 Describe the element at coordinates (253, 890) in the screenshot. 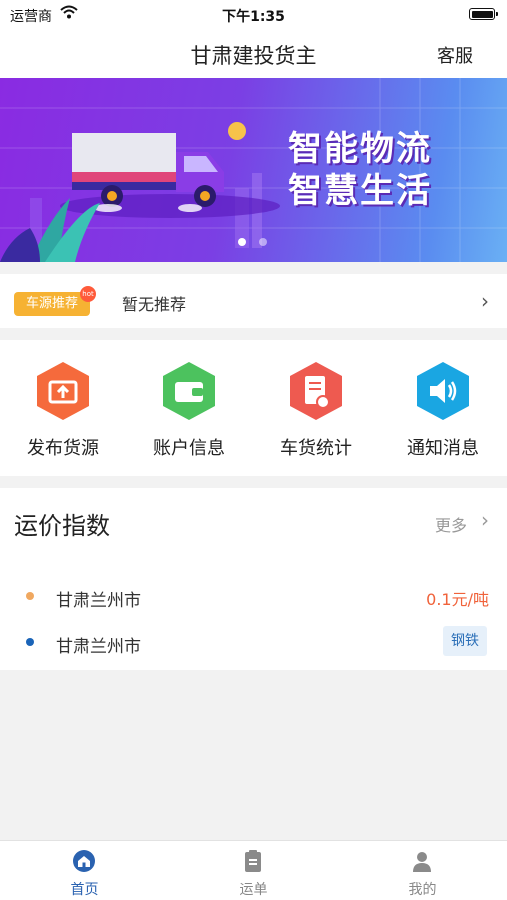

I see `tab-label: 运单` at that location.